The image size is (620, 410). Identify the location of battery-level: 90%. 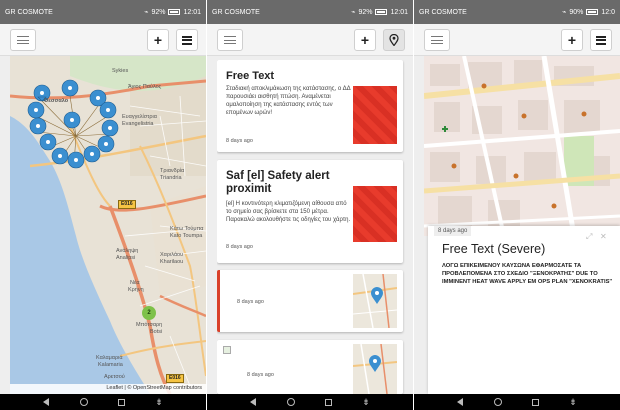
(576, 12).